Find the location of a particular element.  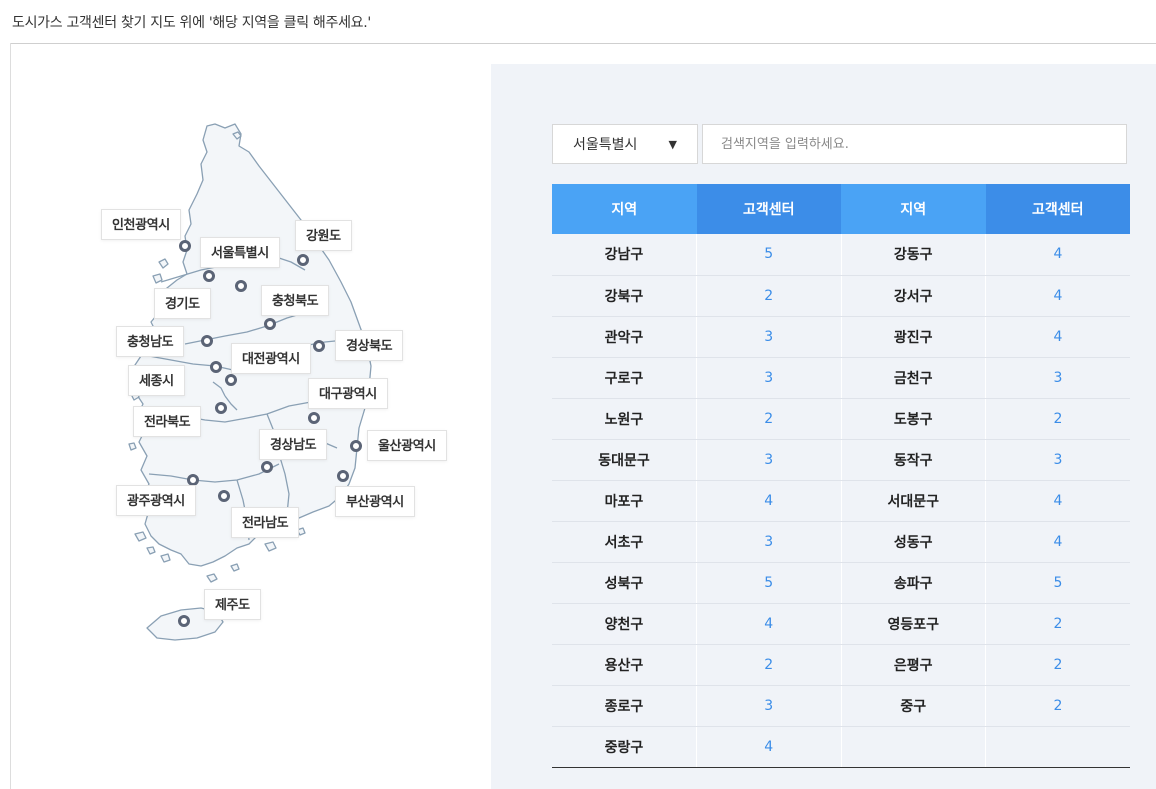

district-name: 노원구 is located at coordinates (624, 419).